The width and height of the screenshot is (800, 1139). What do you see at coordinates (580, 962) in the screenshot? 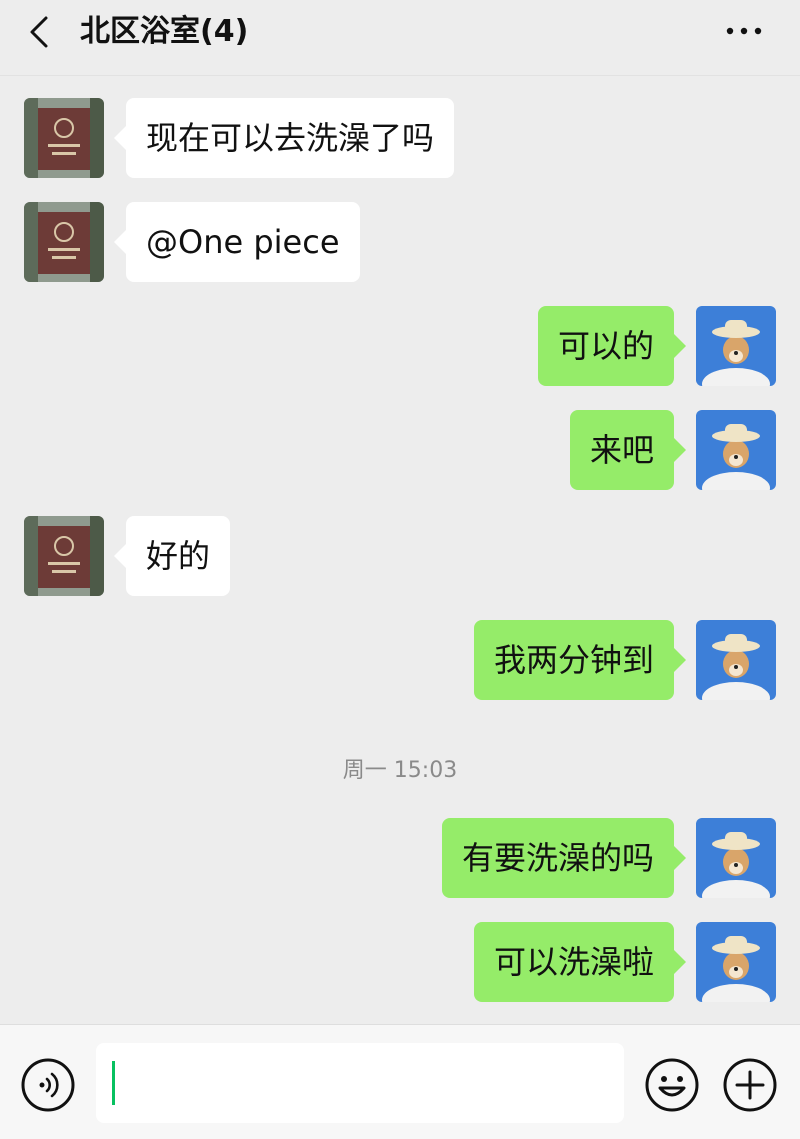
I see `message-bubble-self: 可以洗澡啦` at bounding box center [580, 962].